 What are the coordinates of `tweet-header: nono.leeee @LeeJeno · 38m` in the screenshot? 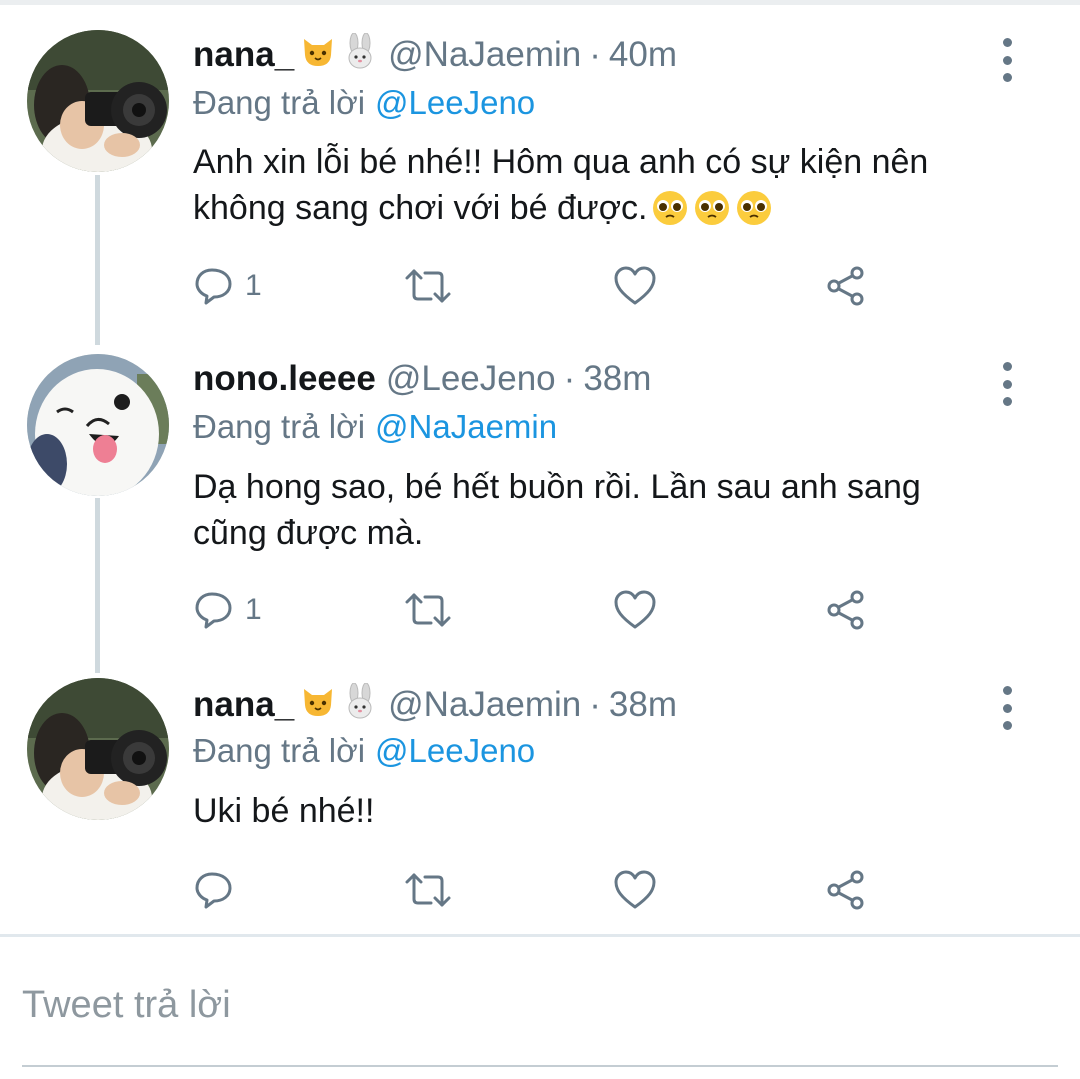 It's located at (422, 379).